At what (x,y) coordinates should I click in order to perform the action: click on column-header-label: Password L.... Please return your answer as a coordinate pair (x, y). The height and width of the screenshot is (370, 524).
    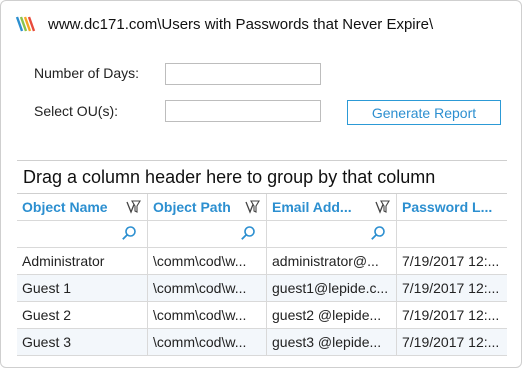
    Looking at the image, I should click on (447, 207).